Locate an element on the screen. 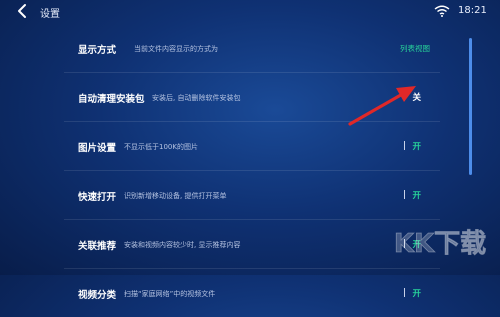 This screenshot has height=317, width=500. back-arrow-icon is located at coordinates (23, 11).